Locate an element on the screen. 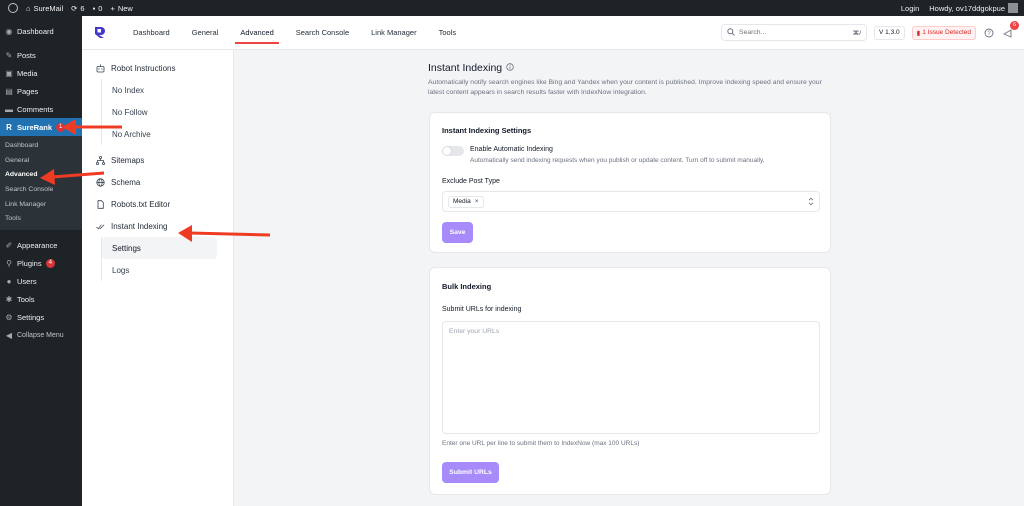 This screenshot has width=1024, height=506. wrench-icon: ✱ is located at coordinates (9, 299).